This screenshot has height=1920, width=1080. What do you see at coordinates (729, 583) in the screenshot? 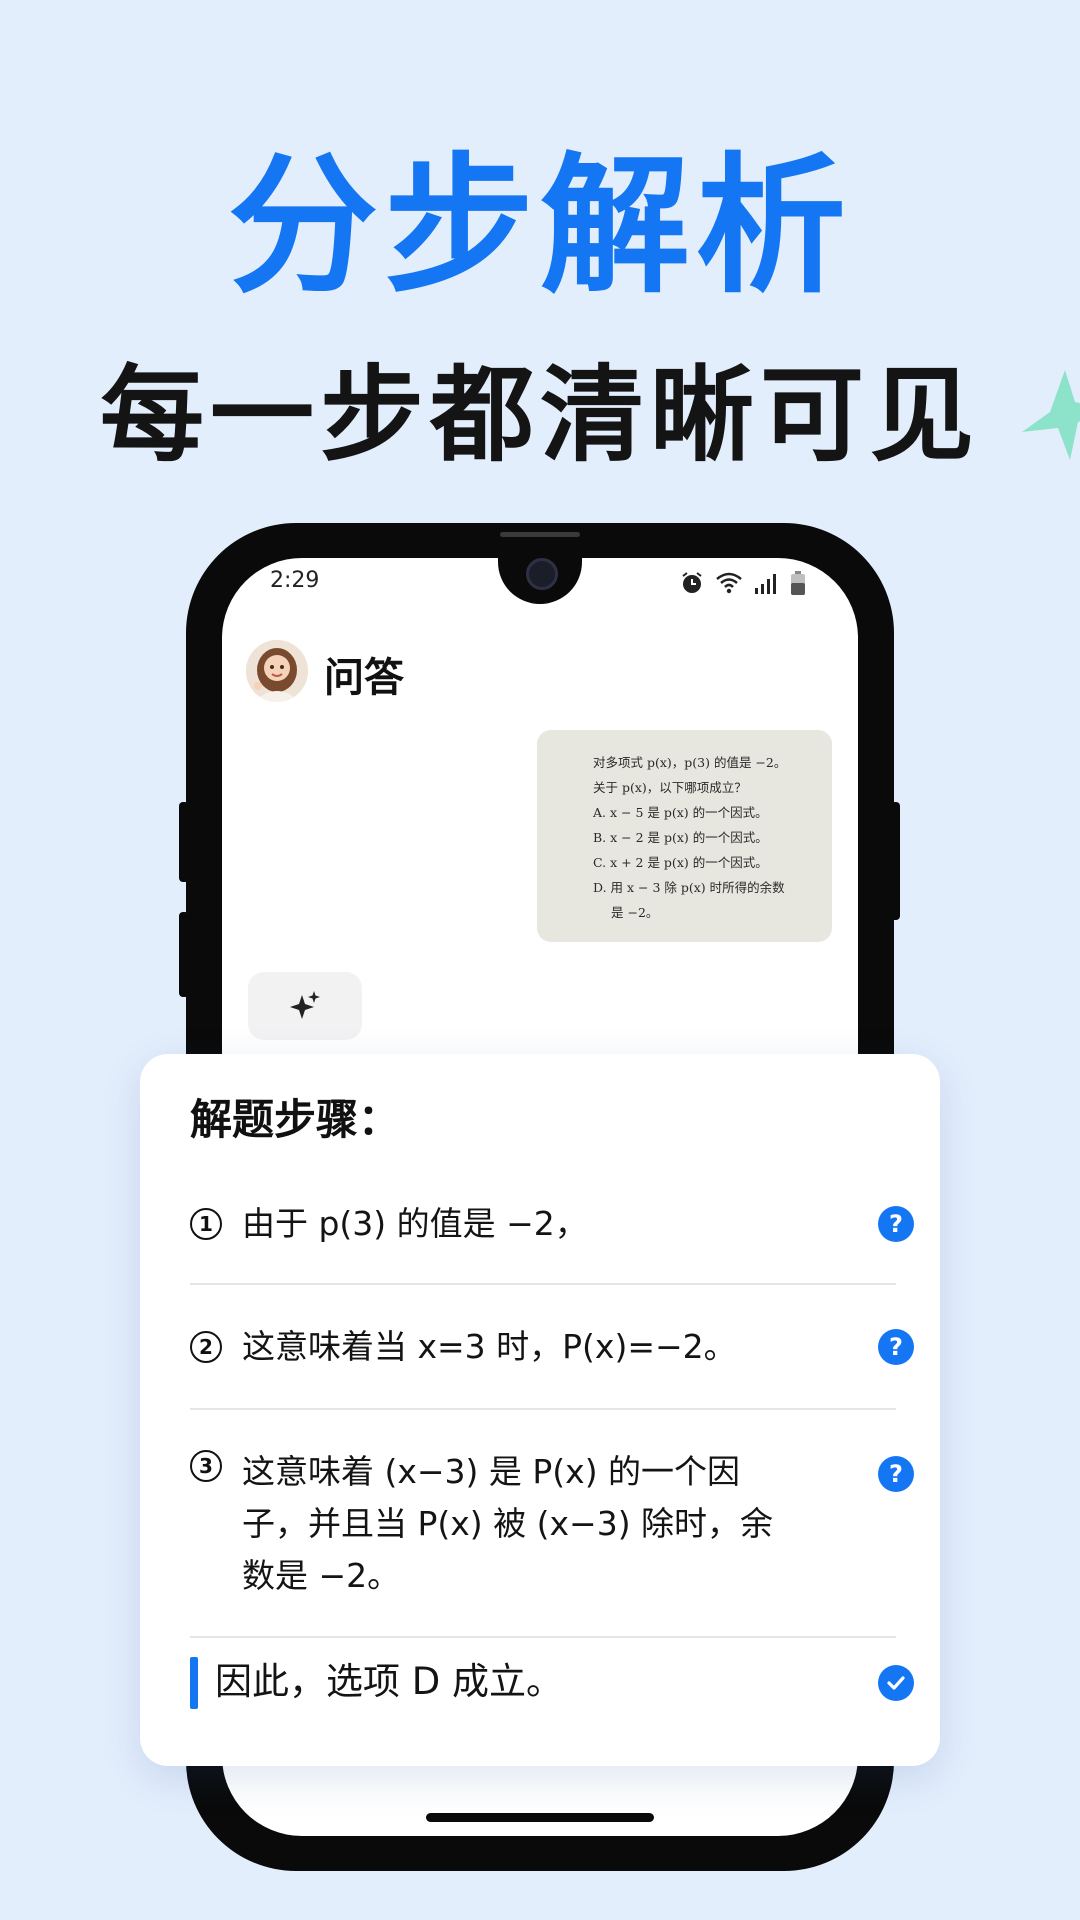
I see `wifi-icon` at bounding box center [729, 583].